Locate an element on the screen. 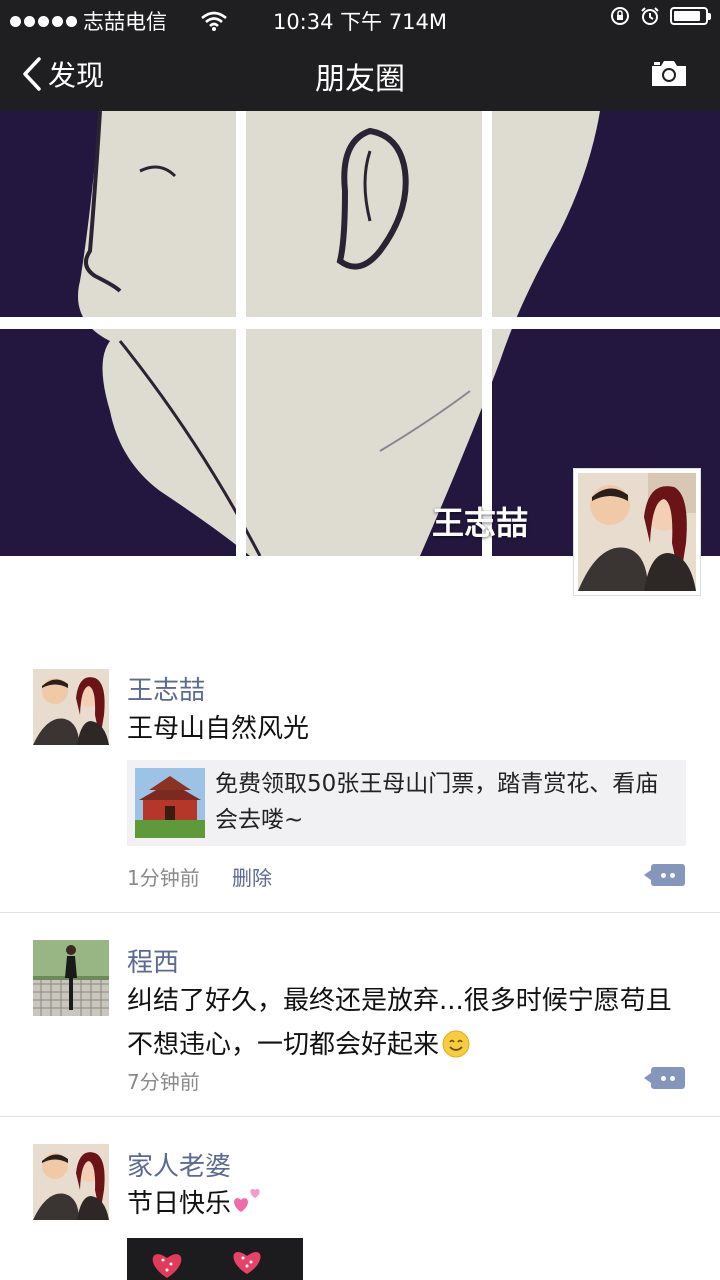 This screenshot has height=1280, width=720. post-image is located at coordinates (215, 1259).